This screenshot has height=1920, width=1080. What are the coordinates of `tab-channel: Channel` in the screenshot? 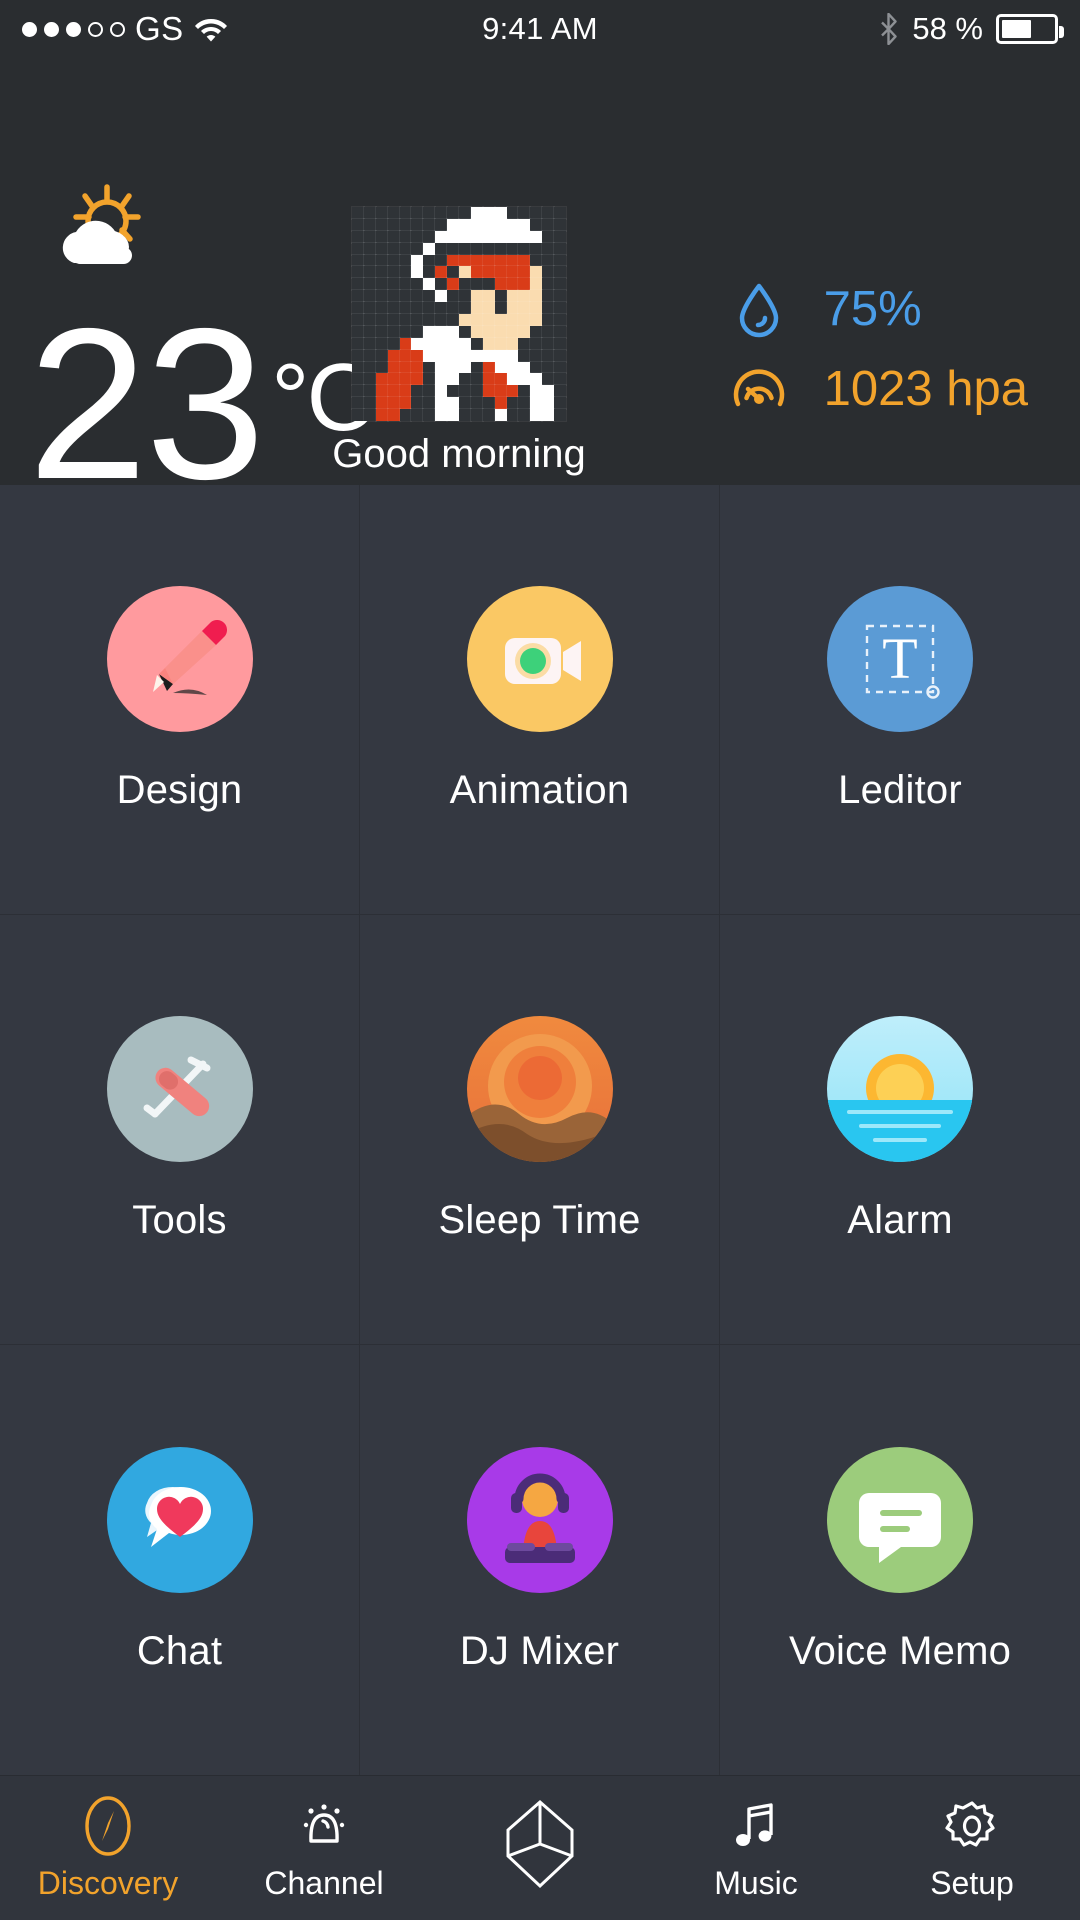 It's located at (324, 1848).